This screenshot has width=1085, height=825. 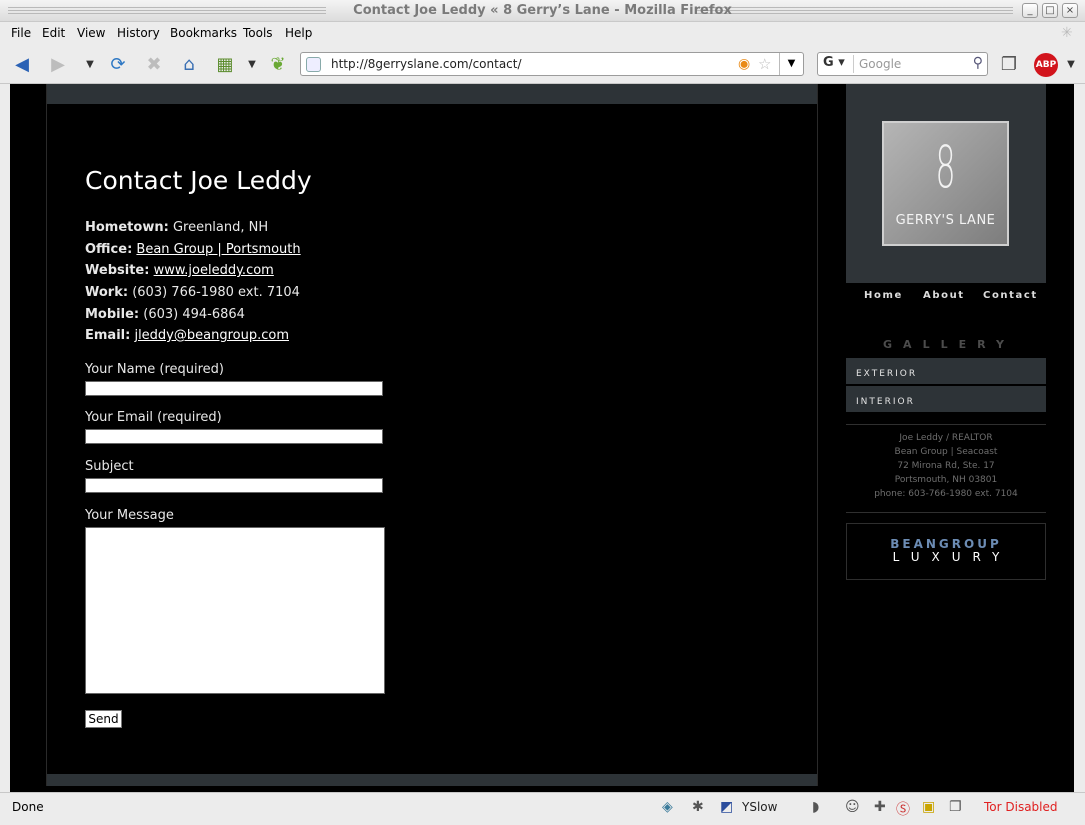 What do you see at coordinates (1067, 33) in the screenshot?
I see `throbber-icon: ✳` at bounding box center [1067, 33].